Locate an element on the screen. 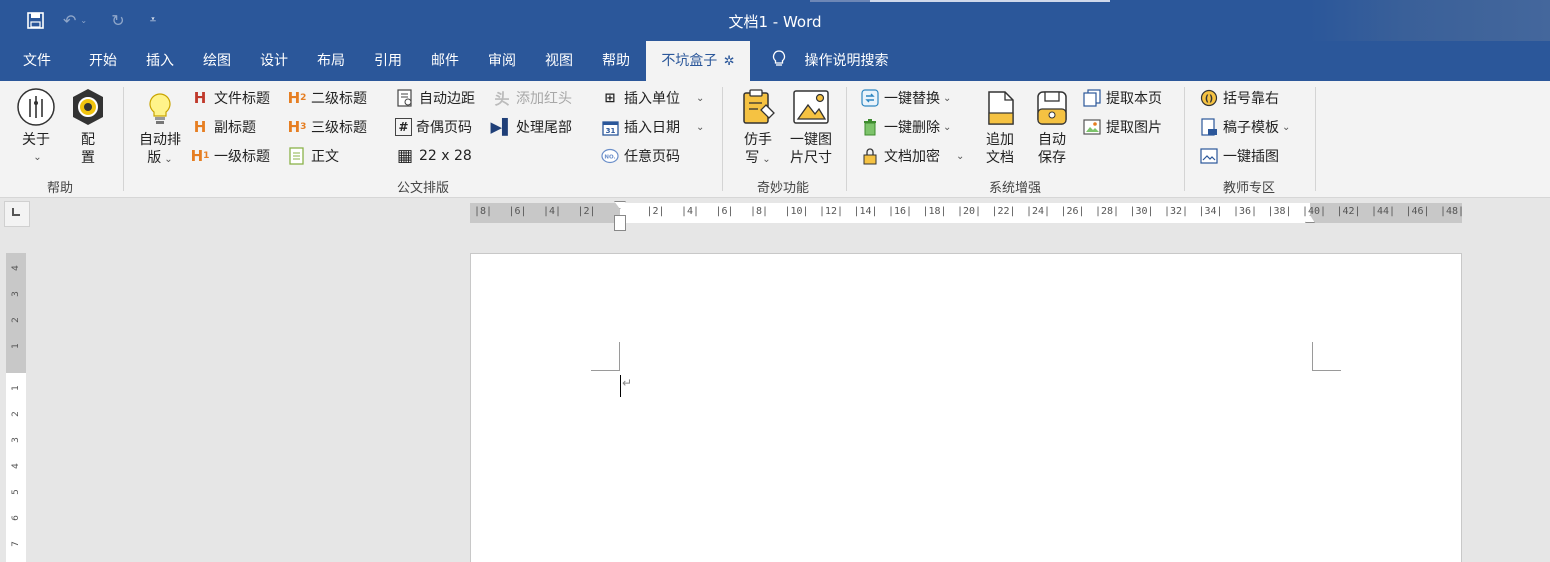  tab-bukeng-box: 不坑盒子 ✲ is located at coordinates (698, 61).